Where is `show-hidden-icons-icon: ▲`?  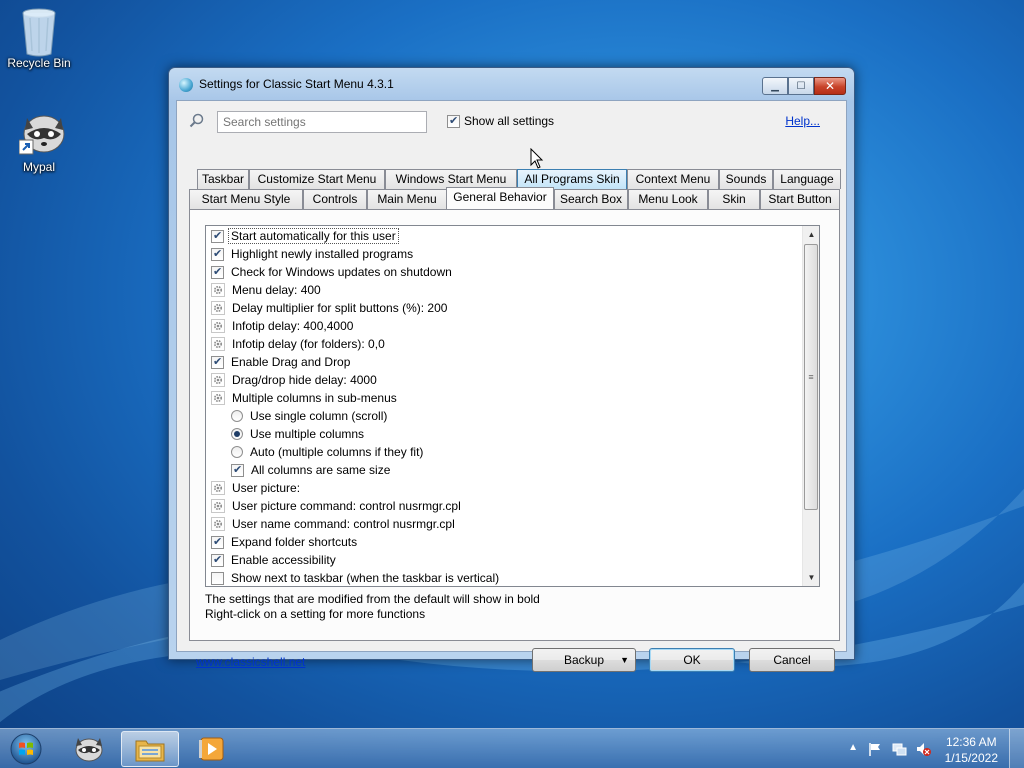
show-hidden-icons-icon: ▲ is located at coordinates (853, 747).